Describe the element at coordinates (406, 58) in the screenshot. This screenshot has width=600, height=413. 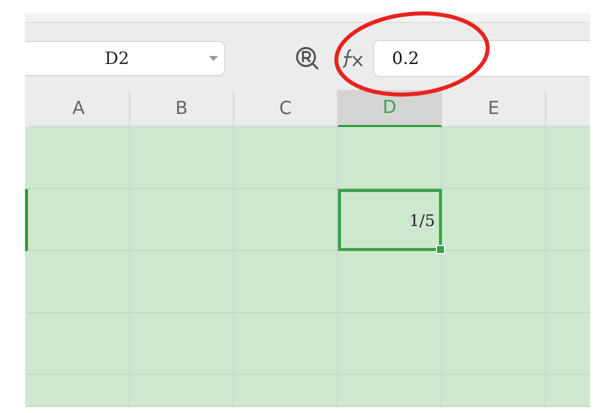
I see `formula-value: 0.2` at that location.